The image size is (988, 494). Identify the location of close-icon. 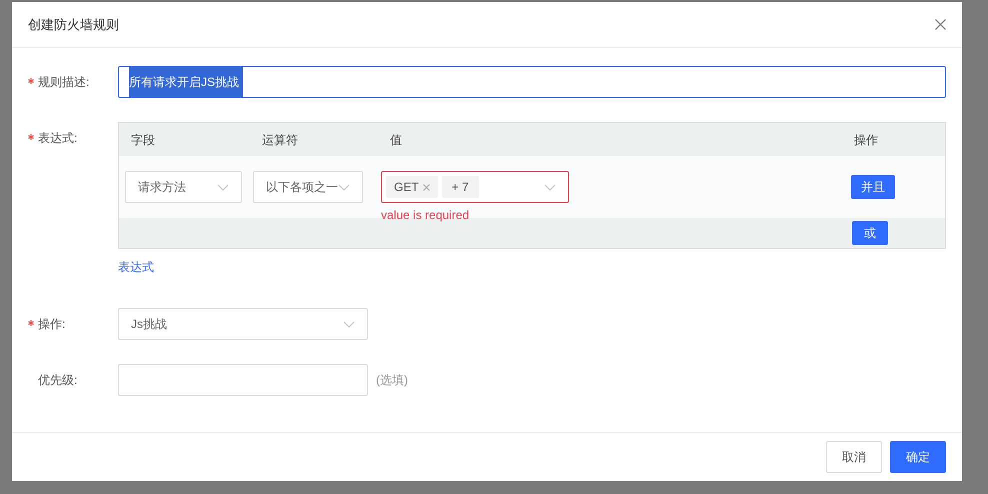
(940, 24).